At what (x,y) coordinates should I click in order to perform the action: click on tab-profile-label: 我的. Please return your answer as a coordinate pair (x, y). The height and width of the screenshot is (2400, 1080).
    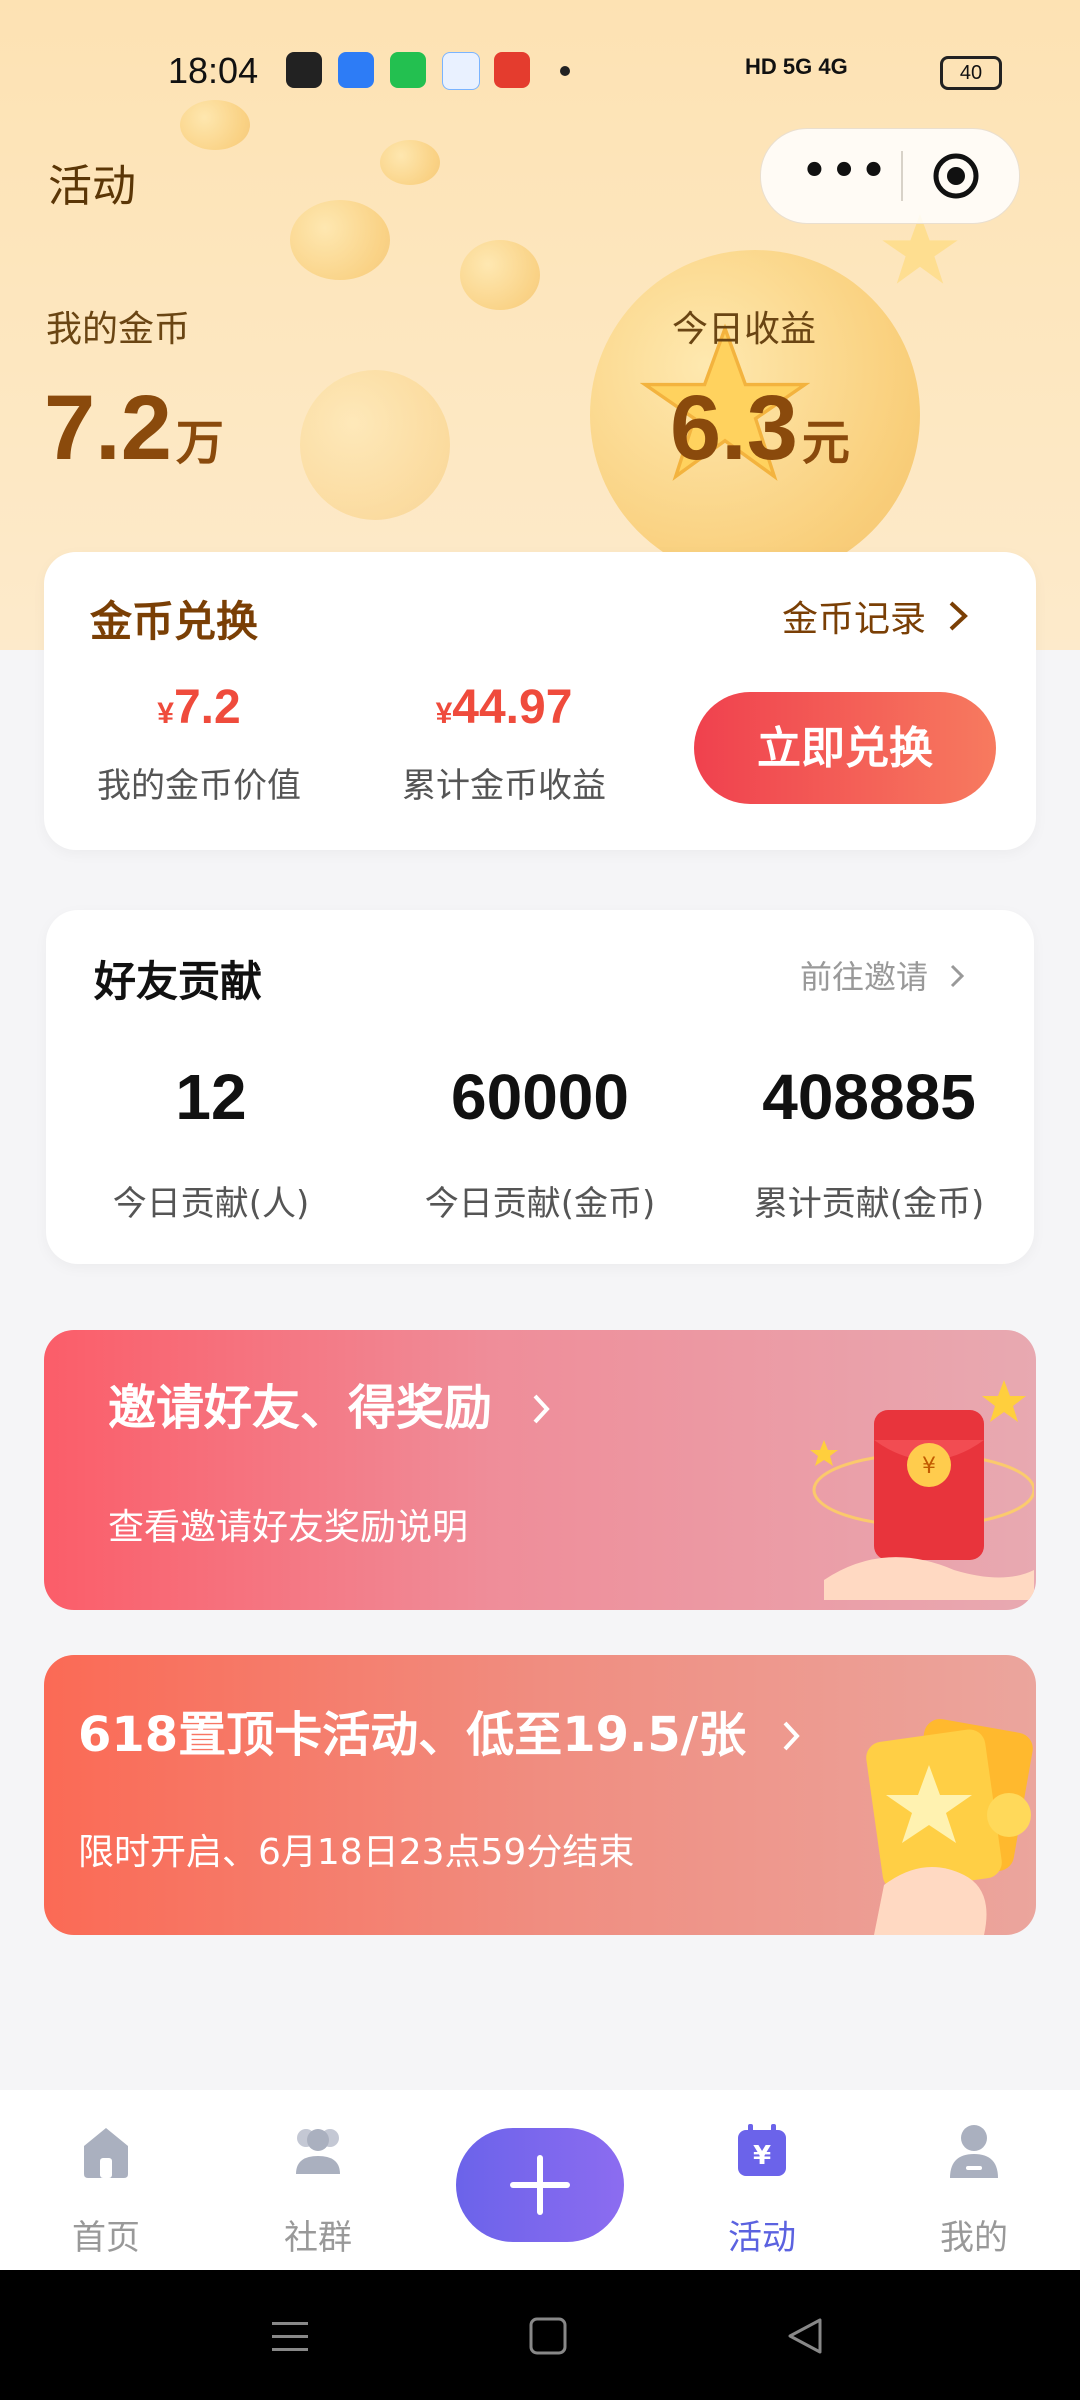
    Looking at the image, I should click on (974, 2238).